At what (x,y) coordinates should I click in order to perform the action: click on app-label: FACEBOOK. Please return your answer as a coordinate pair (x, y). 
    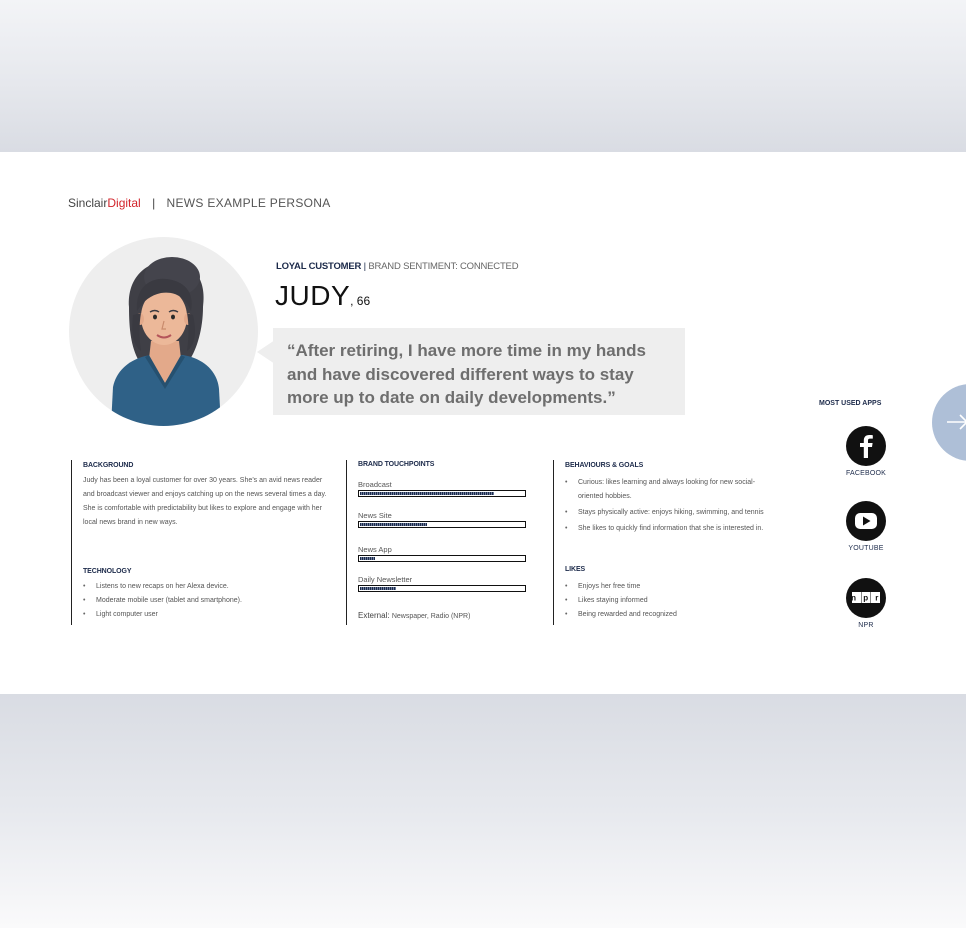
    Looking at the image, I should click on (866, 473).